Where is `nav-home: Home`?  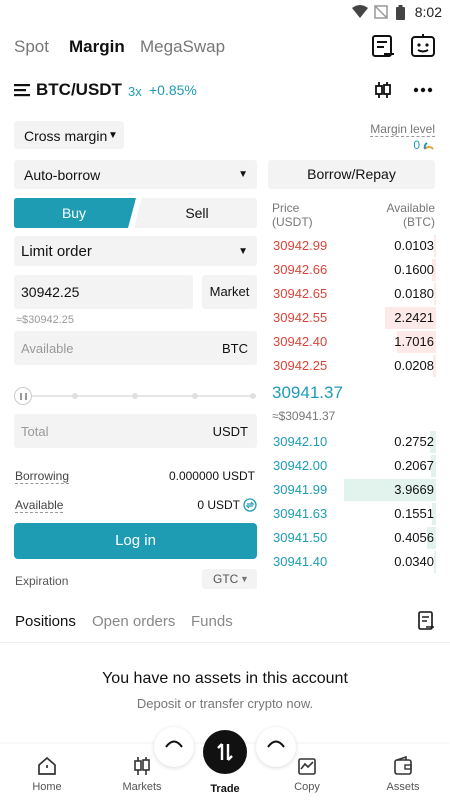
nav-home: Home is located at coordinates (47, 774).